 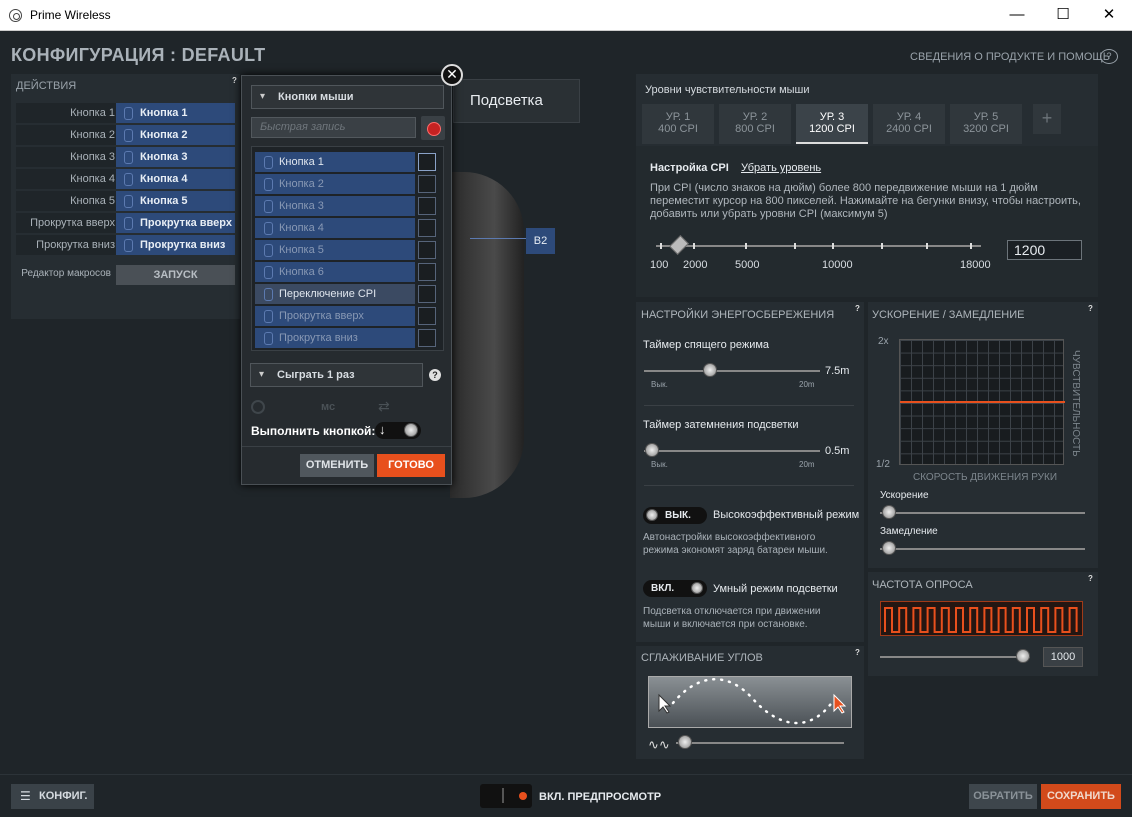 What do you see at coordinates (982, 402) in the screenshot?
I see `accel-curve-line` at bounding box center [982, 402].